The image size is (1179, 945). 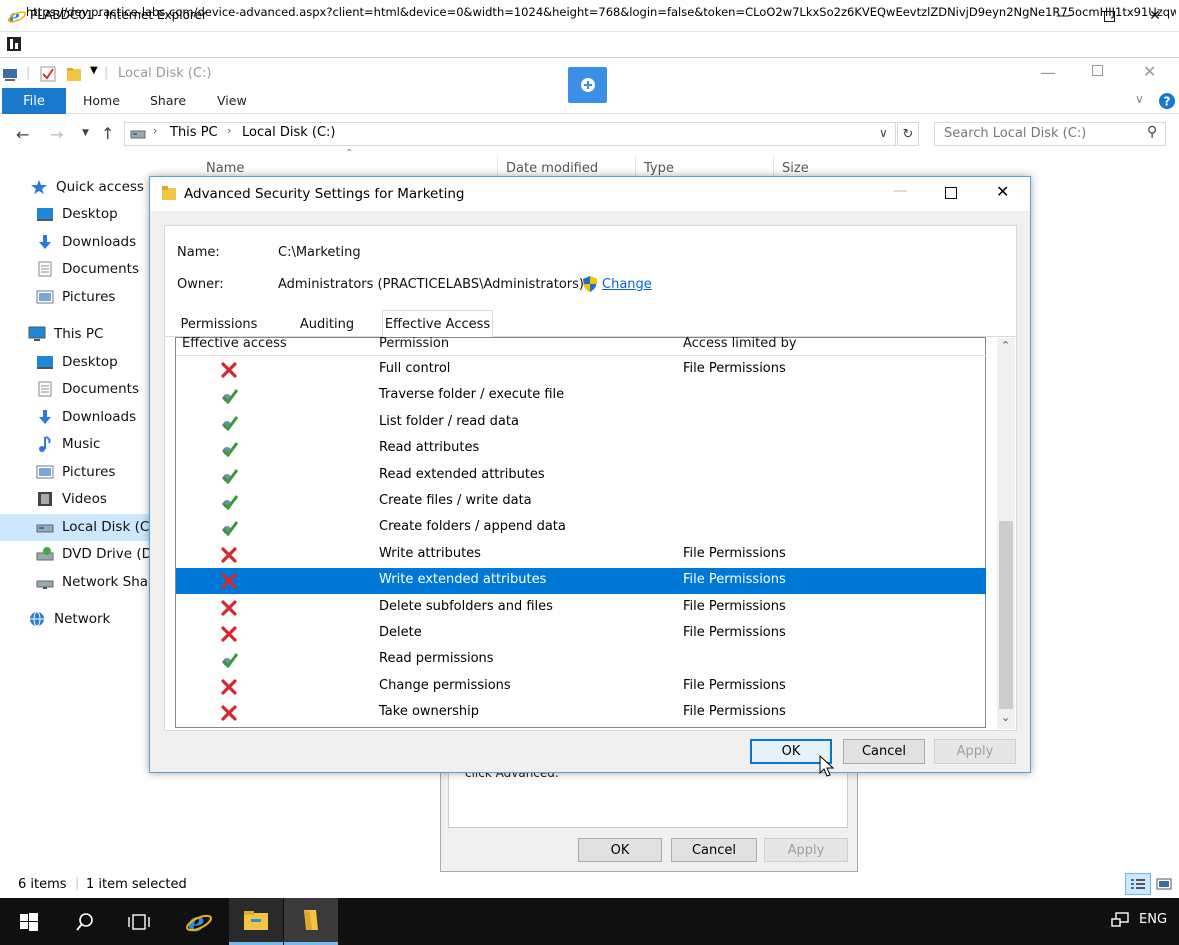 I want to click on properties-icon, so click(x=48, y=74).